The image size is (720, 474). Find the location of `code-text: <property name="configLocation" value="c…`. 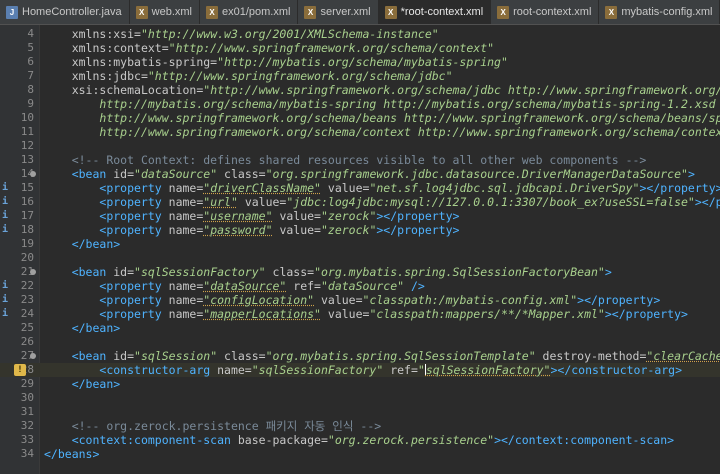

code-text: <property name="configLocation" value="c… is located at coordinates (352, 300).